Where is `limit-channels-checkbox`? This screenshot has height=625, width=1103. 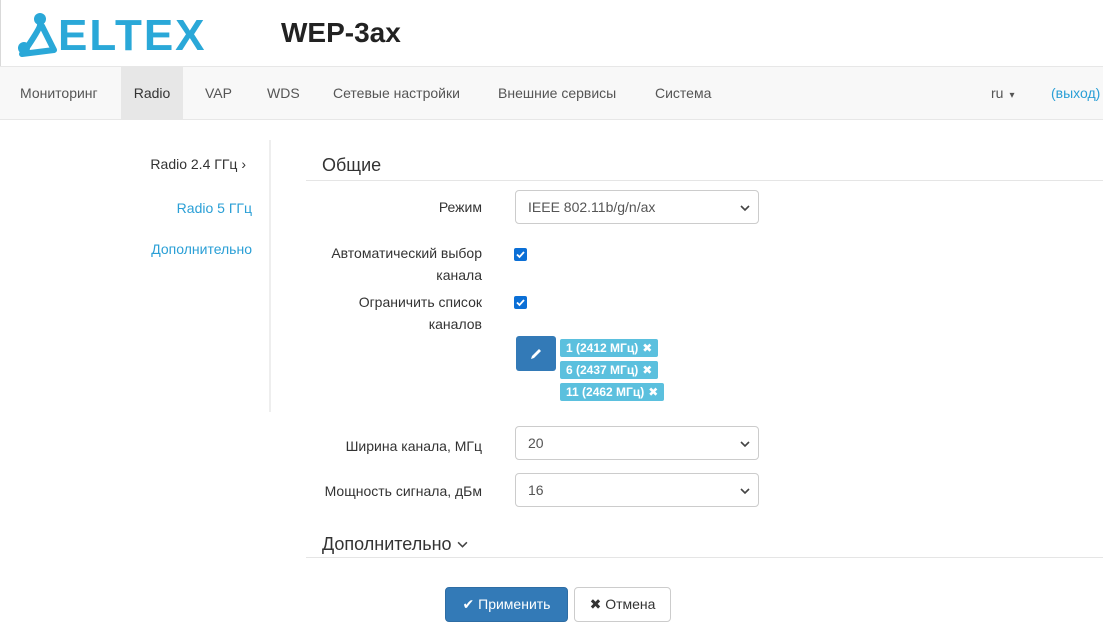 limit-channels-checkbox is located at coordinates (520, 302).